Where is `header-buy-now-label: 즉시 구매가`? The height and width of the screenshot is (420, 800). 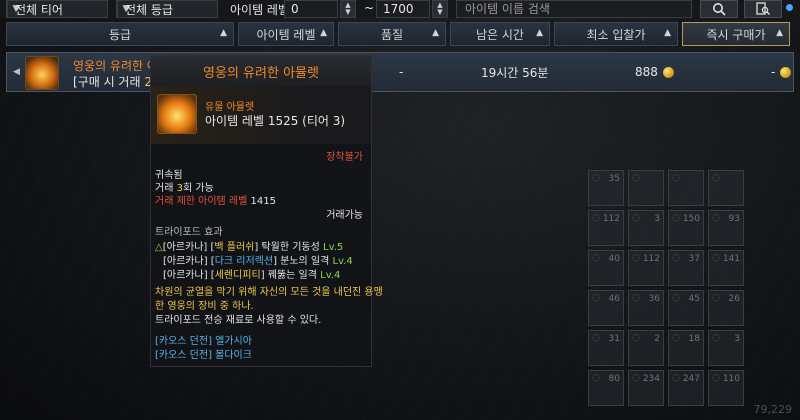 header-buy-now-label: 즉시 구매가 is located at coordinates (736, 34).